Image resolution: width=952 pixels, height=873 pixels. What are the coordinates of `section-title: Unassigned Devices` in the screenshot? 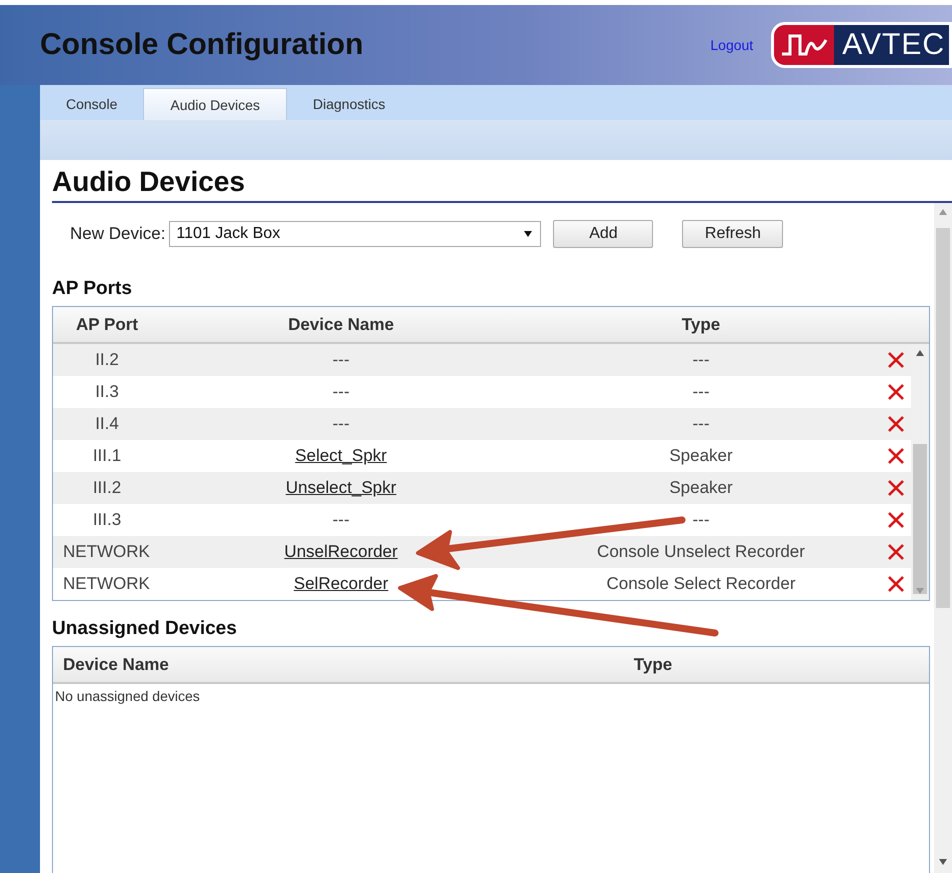 It's located at (145, 629).